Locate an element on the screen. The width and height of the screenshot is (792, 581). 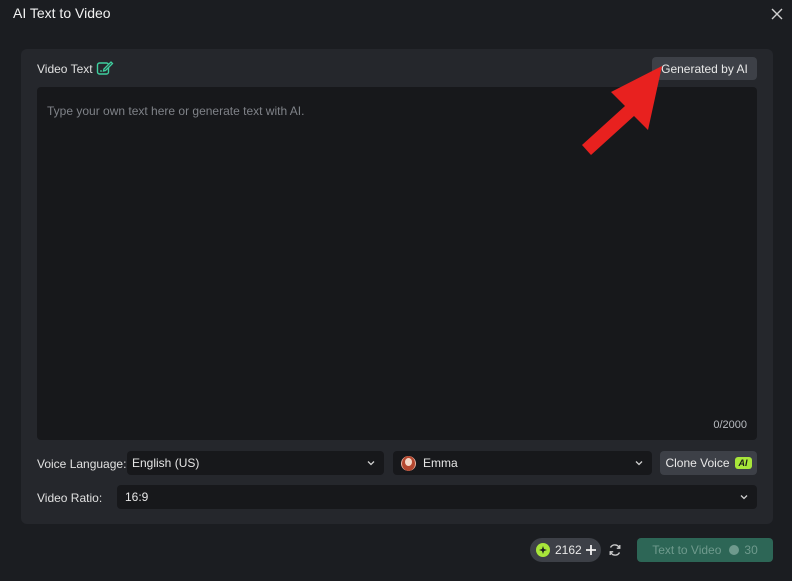
voice-language-value: English (US) is located at coordinates (166, 463).